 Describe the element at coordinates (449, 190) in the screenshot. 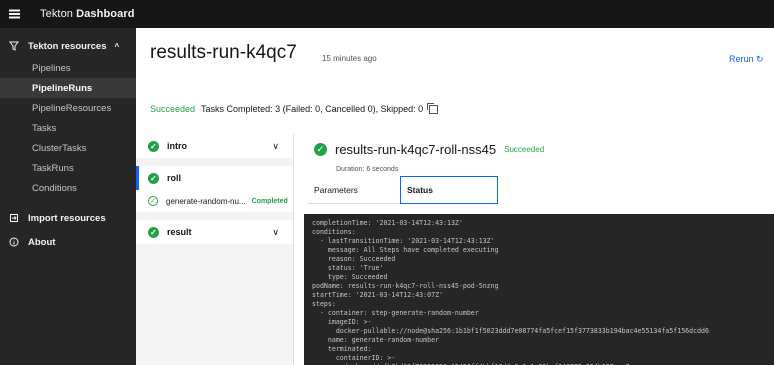

I see `tab-status: Status` at that location.